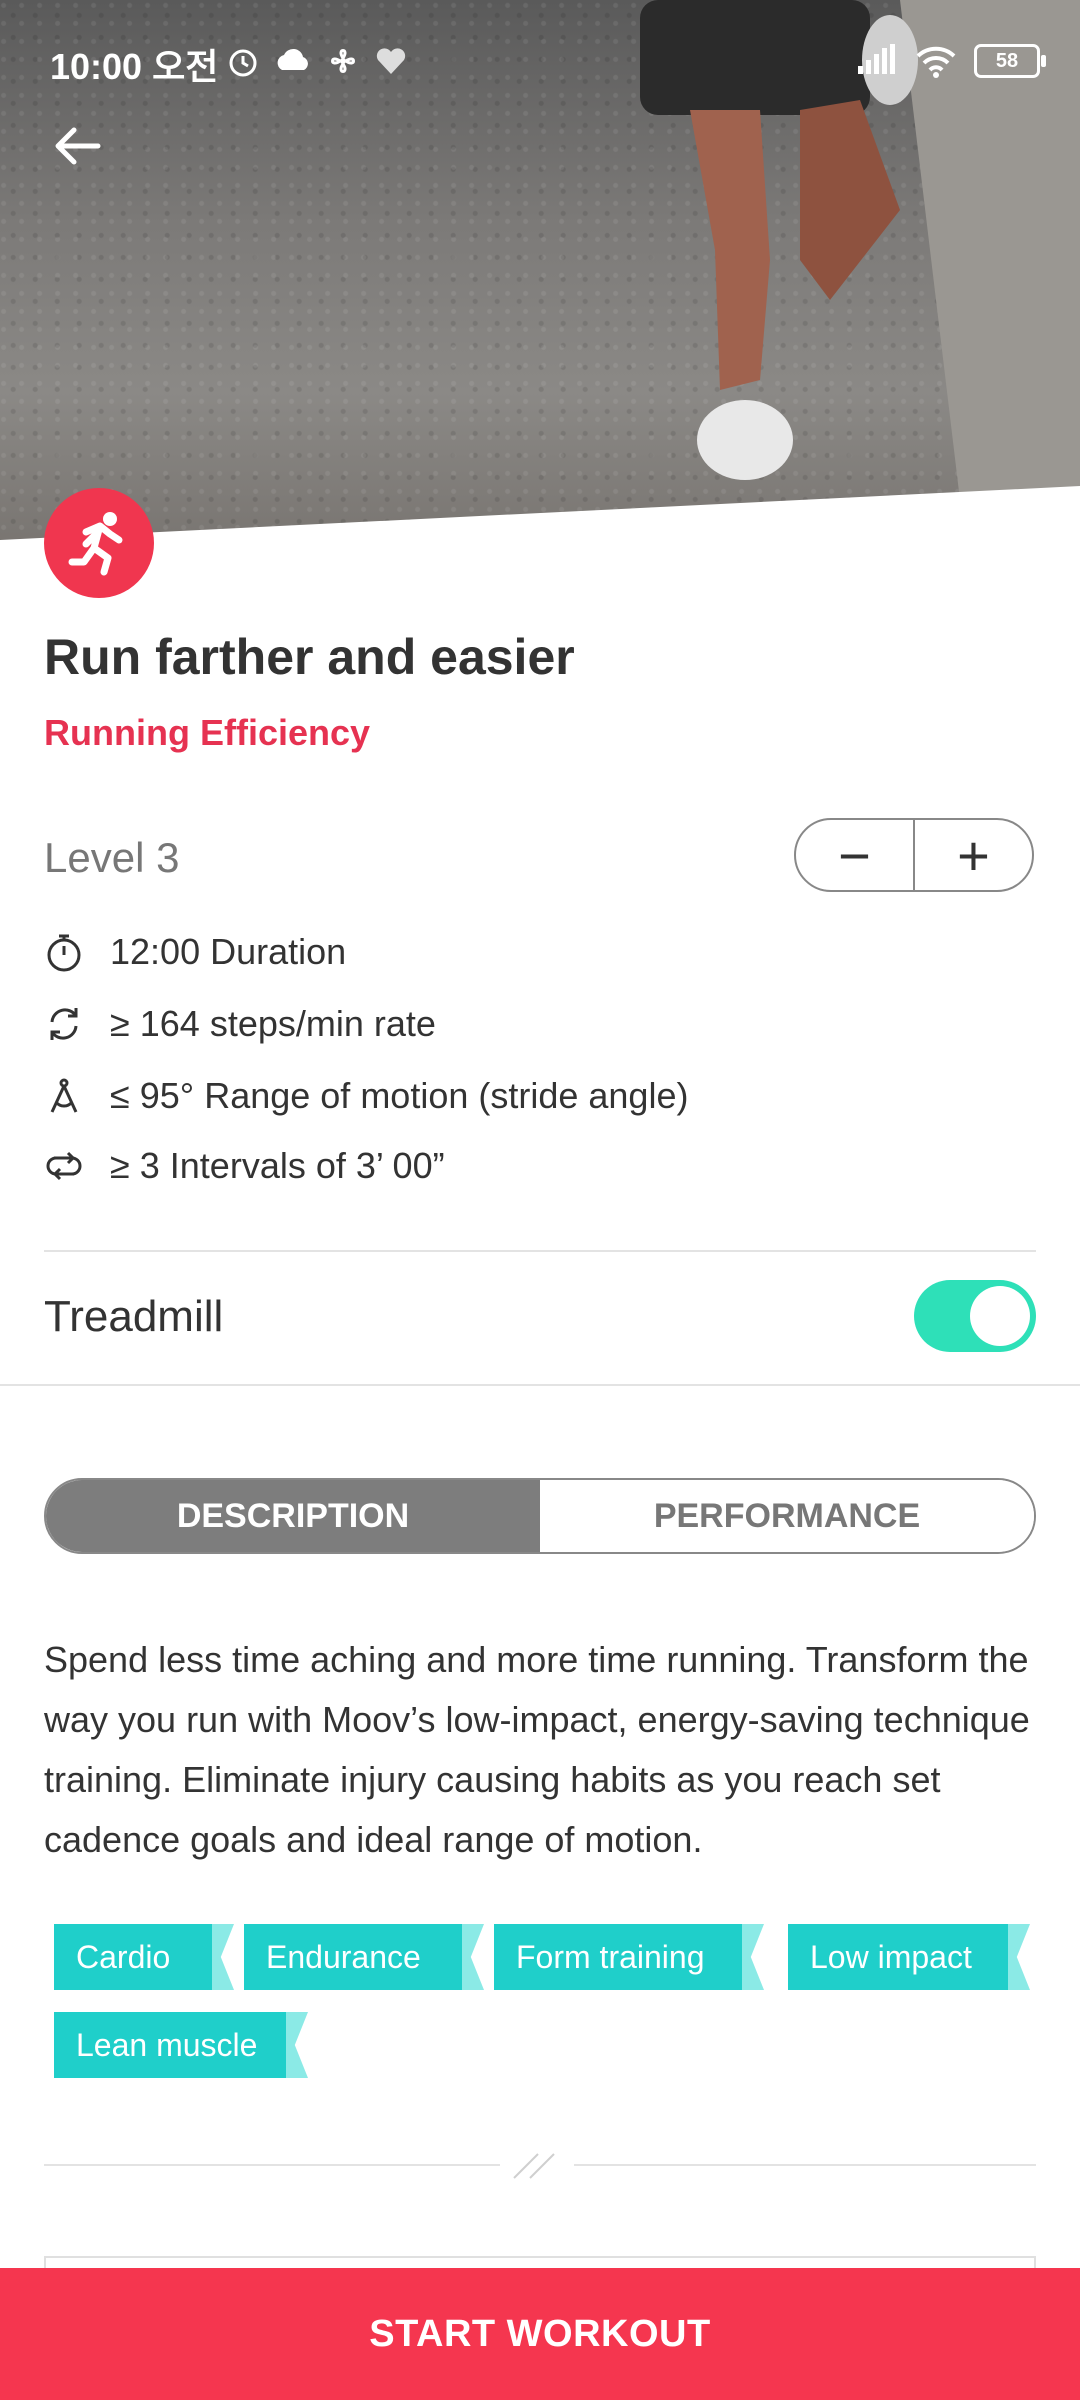 This screenshot has height=2400, width=1080. What do you see at coordinates (134, 66) in the screenshot?
I see `status-time: 10:00 오전` at bounding box center [134, 66].